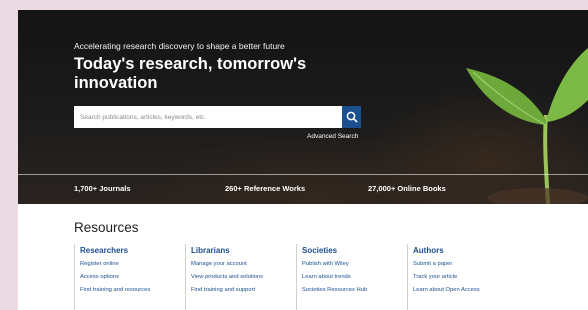  Describe the element at coordinates (190, 73) in the screenshot. I see `hero-headline: Today's research, tomorrow's innovation` at that location.